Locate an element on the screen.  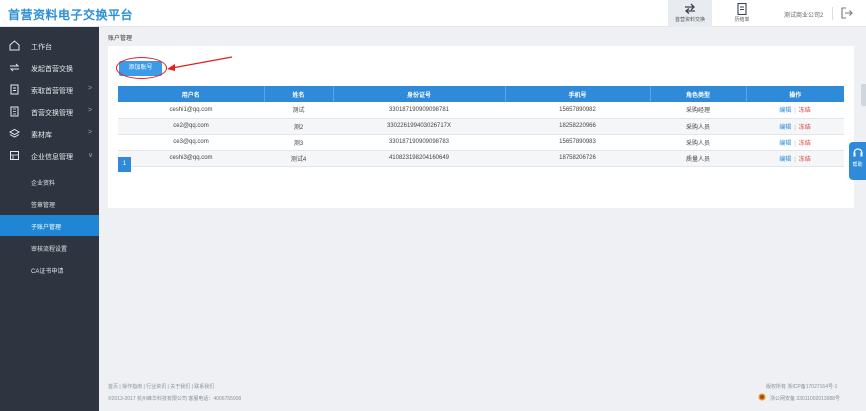
cell-id-number: 330226199403026717X is located at coordinates (419, 126).